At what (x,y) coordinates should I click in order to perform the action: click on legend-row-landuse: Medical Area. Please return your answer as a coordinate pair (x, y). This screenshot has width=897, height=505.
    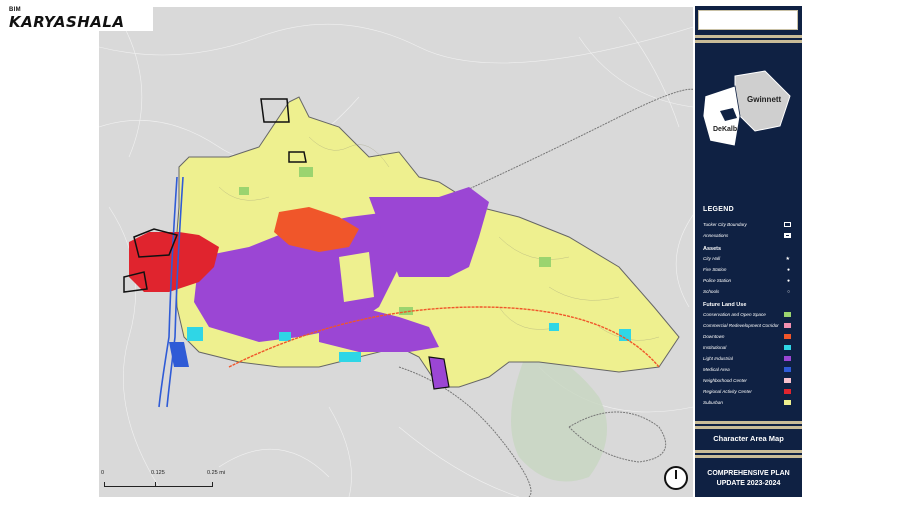
    Looking at the image, I should click on (751, 371).